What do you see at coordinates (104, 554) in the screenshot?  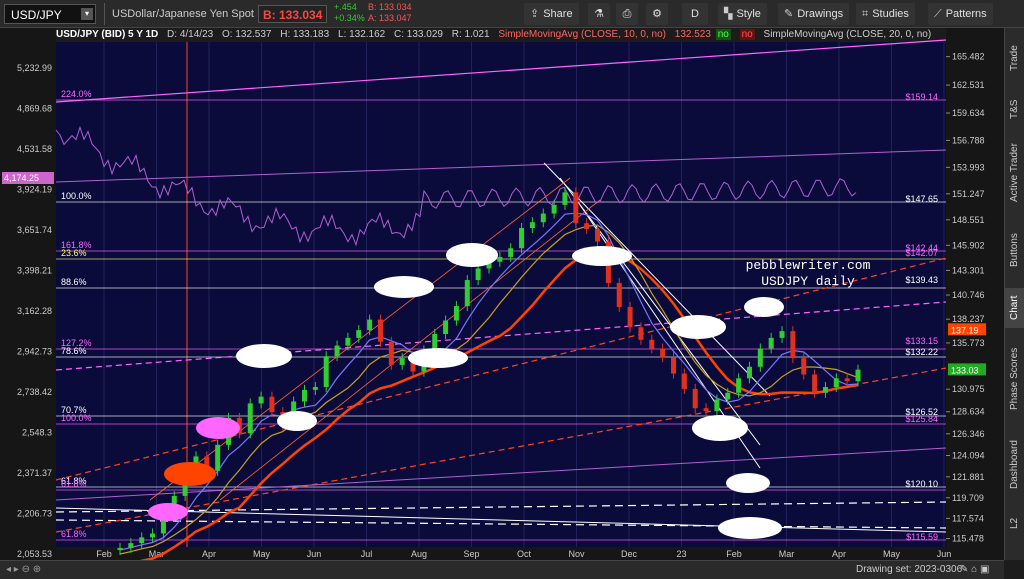 I see `x-tick-label: Feb` at bounding box center [104, 554].